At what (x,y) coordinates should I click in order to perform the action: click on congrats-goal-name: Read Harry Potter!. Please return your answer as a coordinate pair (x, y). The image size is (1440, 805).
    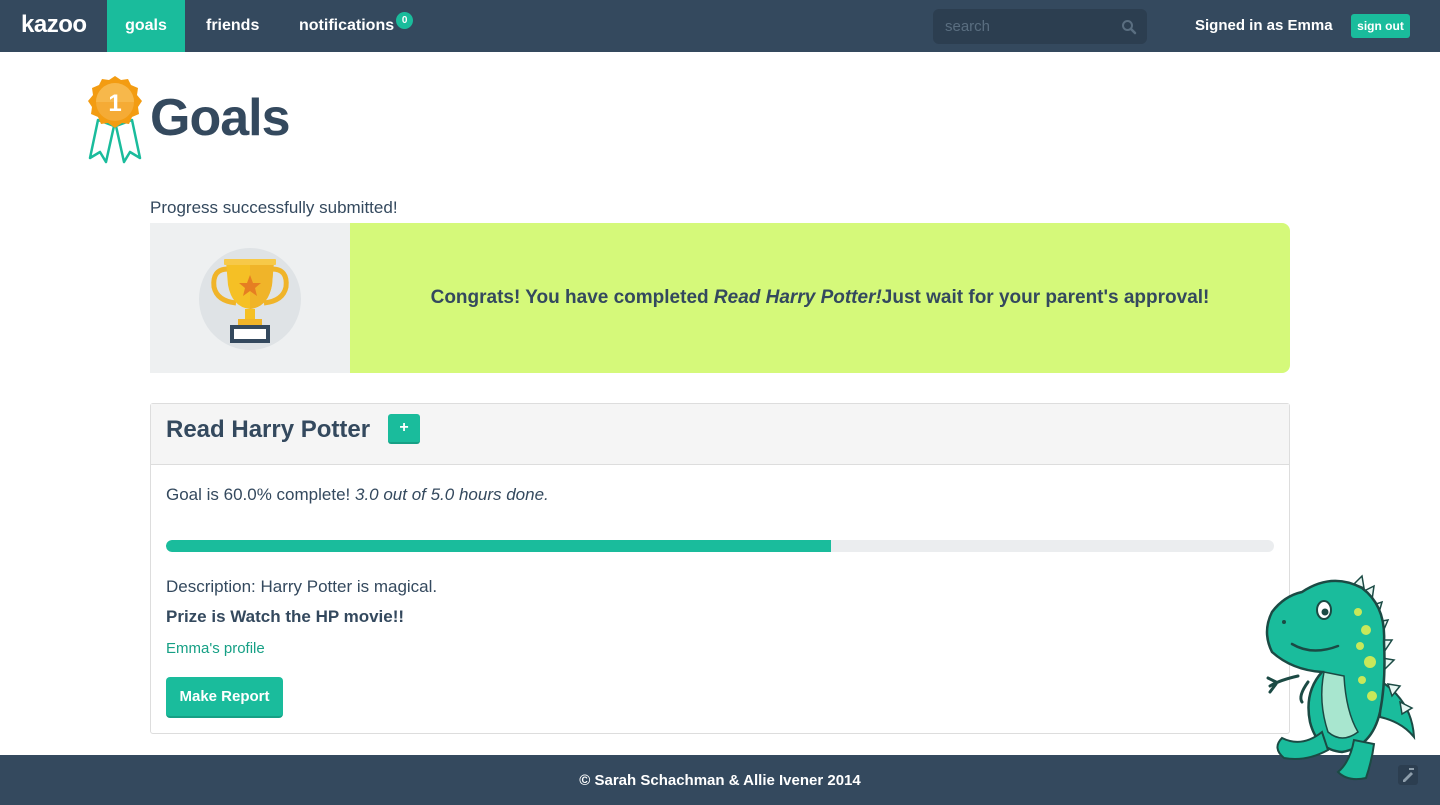
    Looking at the image, I should click on (797, 297).